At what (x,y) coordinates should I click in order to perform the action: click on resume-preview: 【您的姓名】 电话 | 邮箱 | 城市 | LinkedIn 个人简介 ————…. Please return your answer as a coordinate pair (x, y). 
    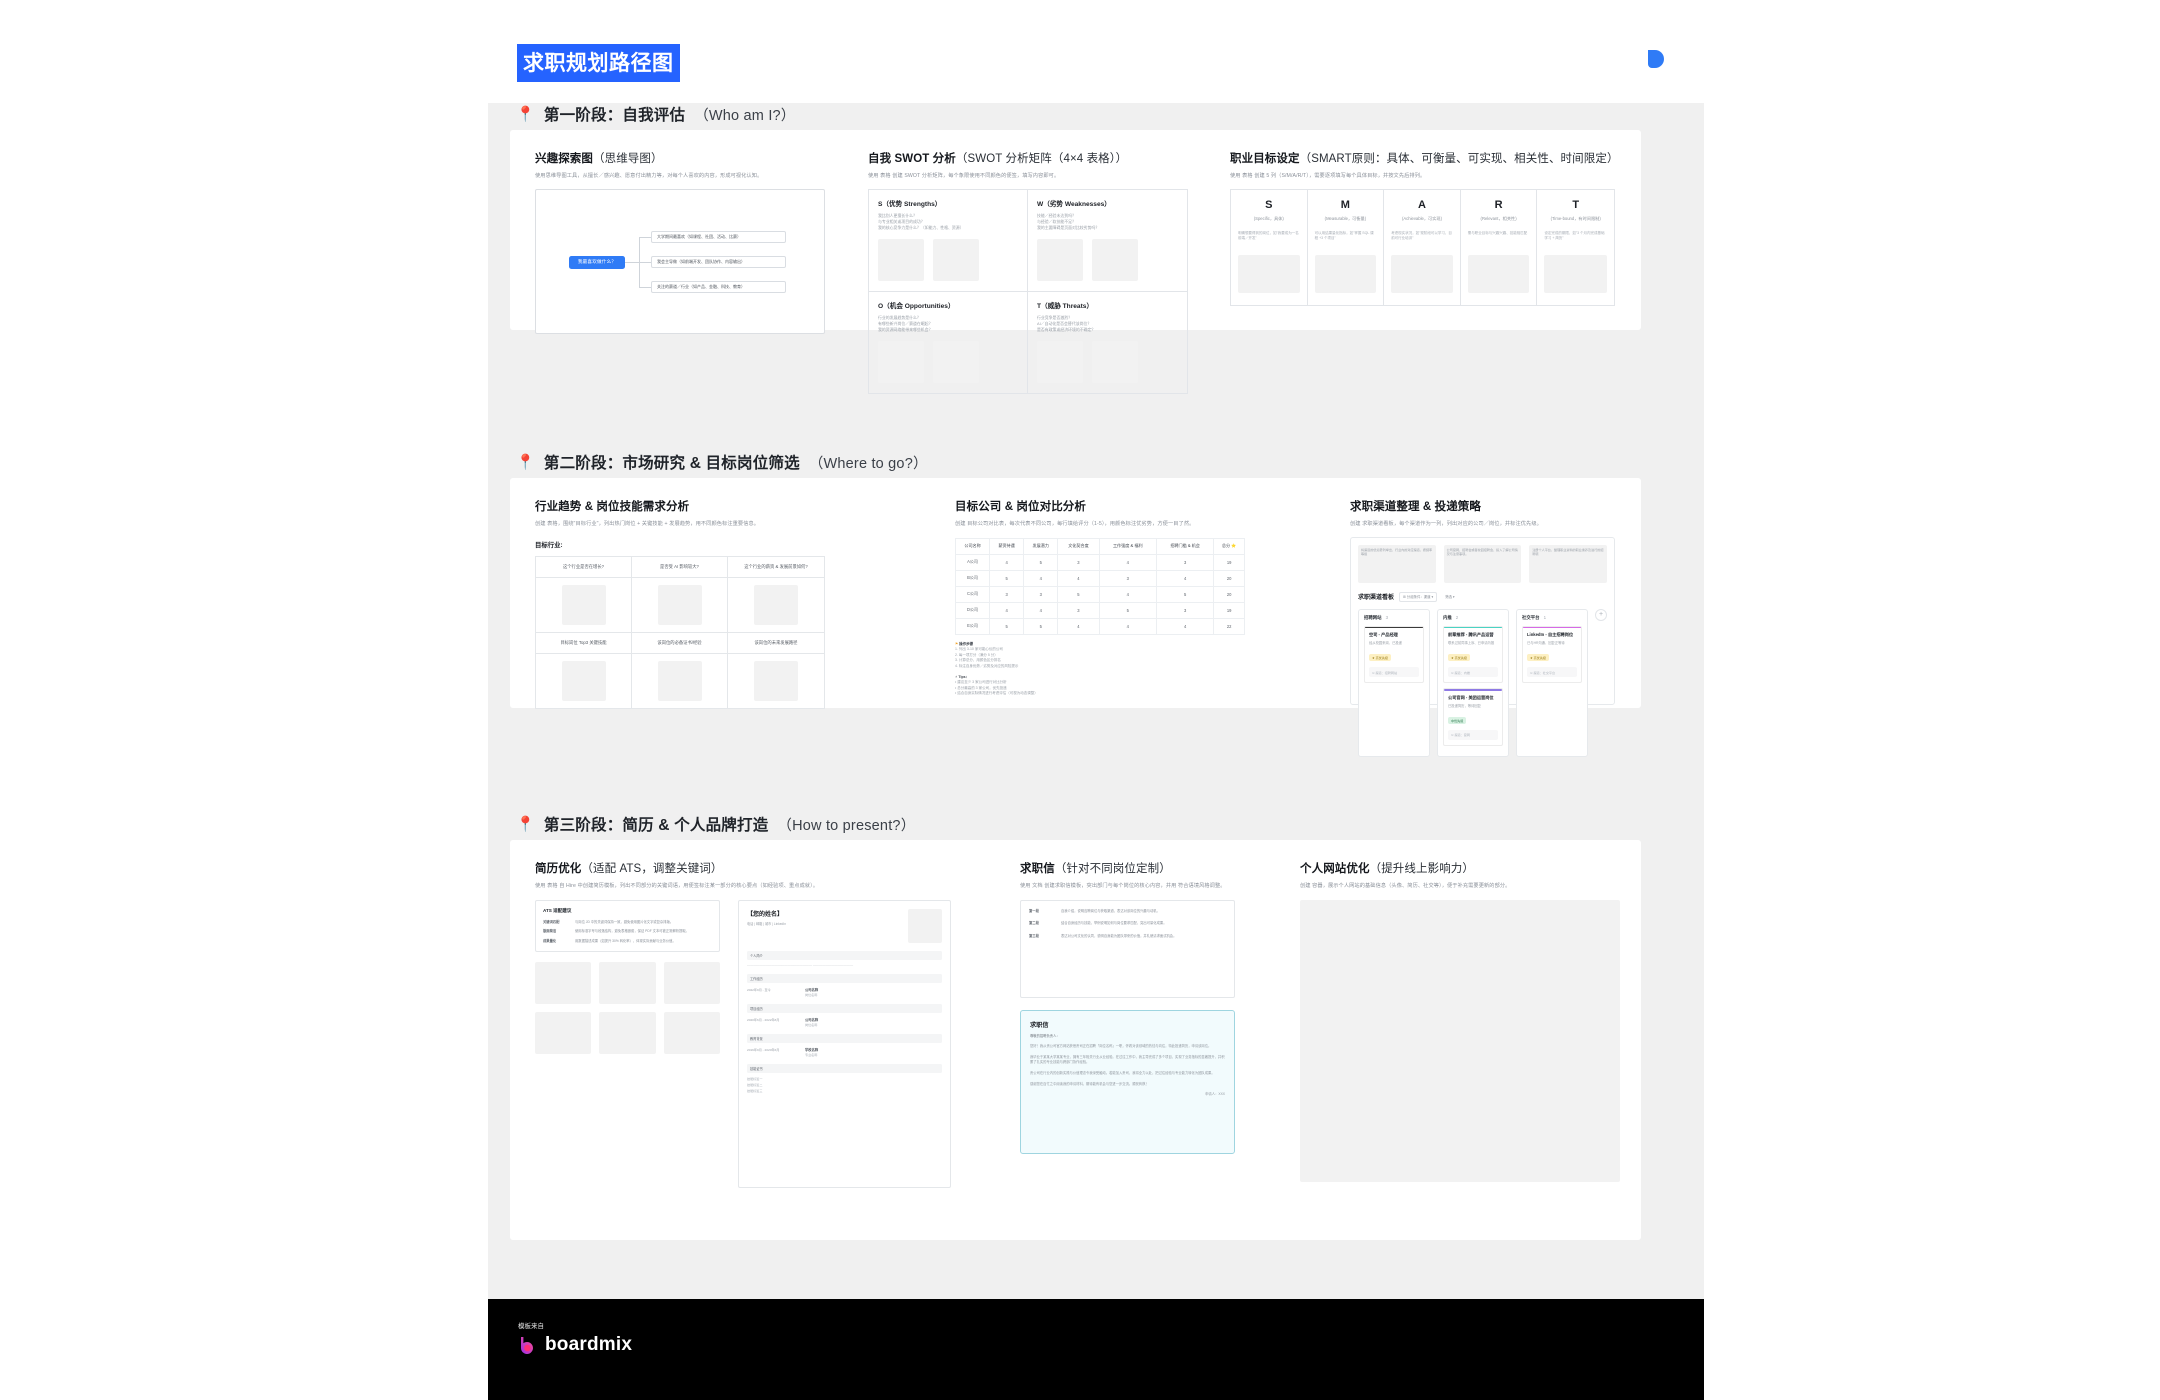
    Looking at the image, I should click on (844, 1043).